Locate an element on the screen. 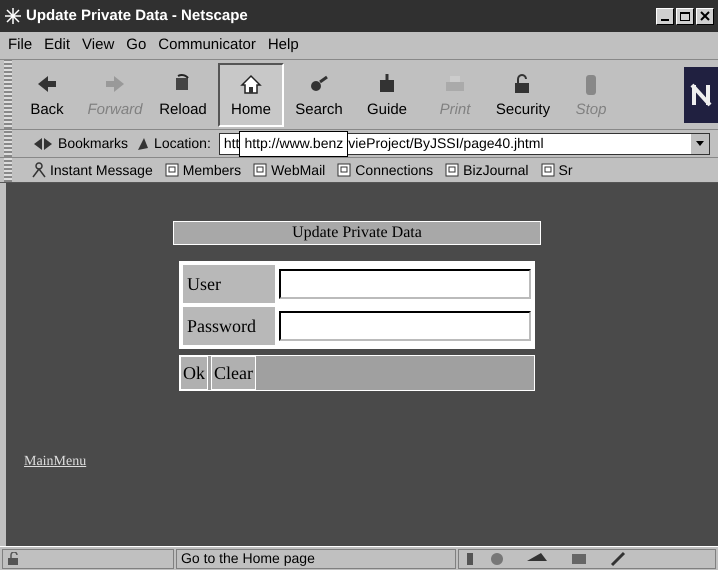  menu-item: Edit is located at coordinates (57, 45).